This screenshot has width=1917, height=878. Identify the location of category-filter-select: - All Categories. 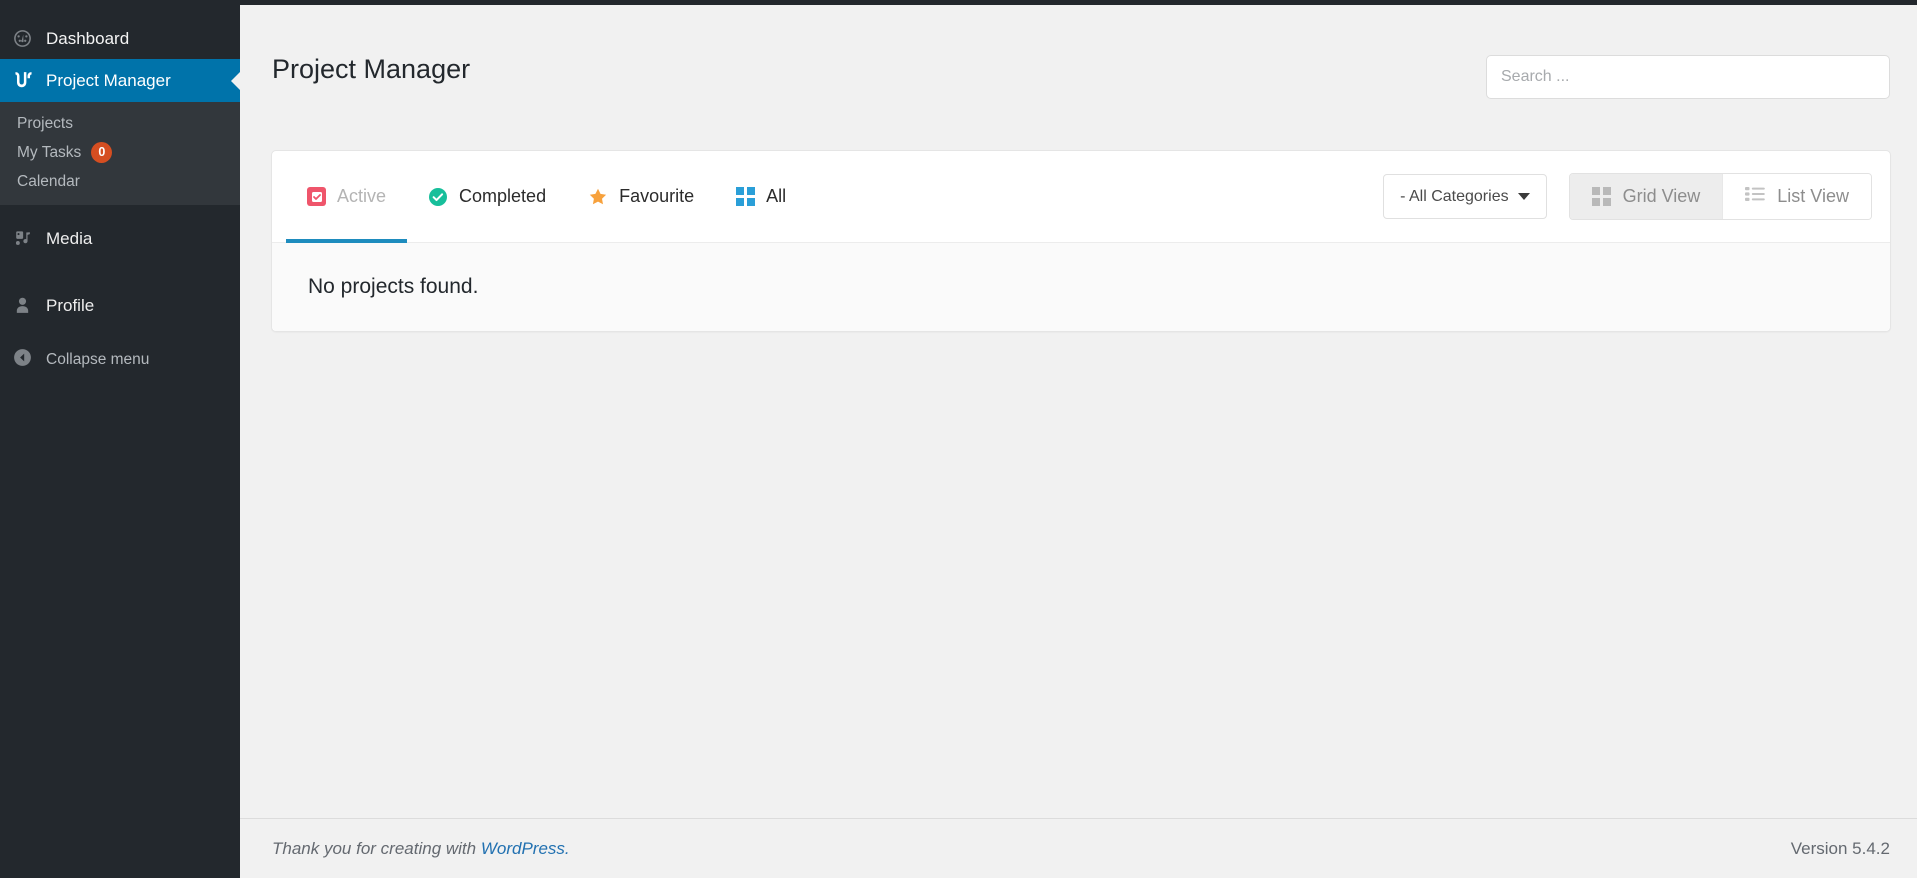
(1465, 196).